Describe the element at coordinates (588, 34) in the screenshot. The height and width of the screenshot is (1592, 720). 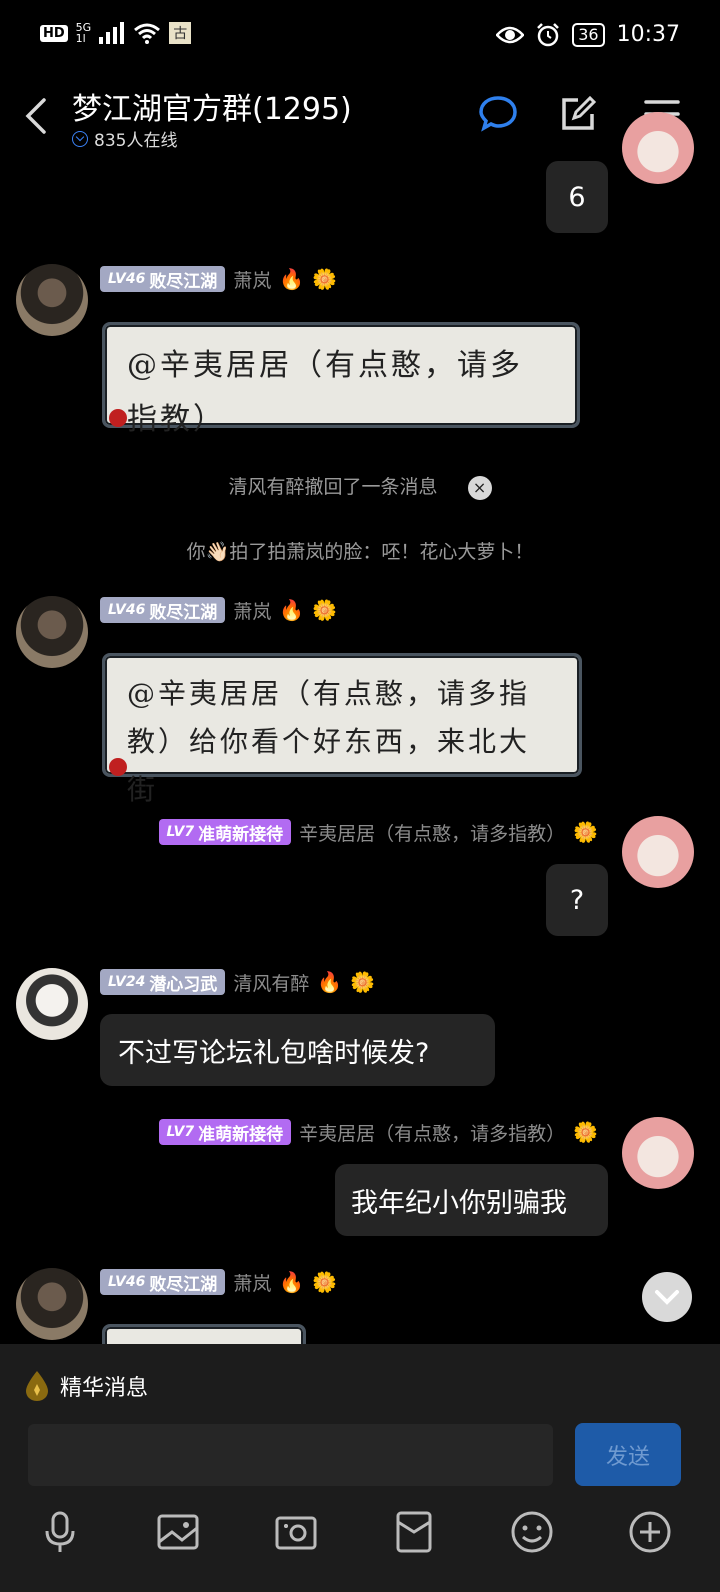
I see `battery-indicator: 36` at that location.